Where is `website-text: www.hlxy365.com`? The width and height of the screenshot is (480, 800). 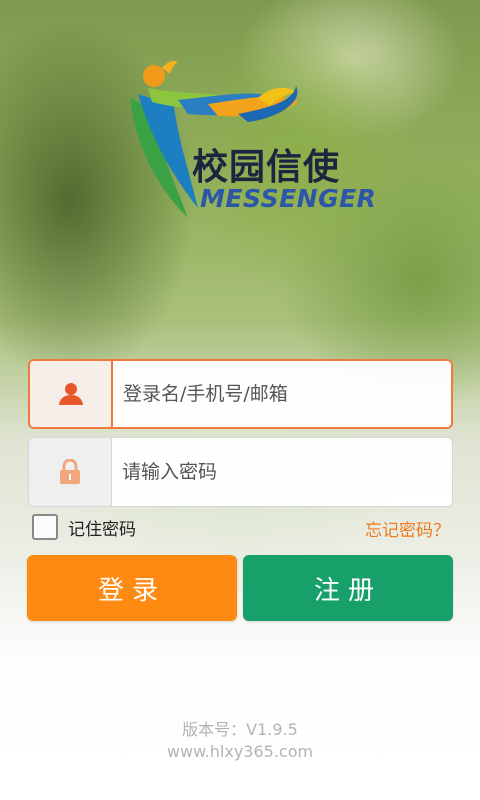
website-text: www.hlxy365.com is located at coordinates (240, 751).